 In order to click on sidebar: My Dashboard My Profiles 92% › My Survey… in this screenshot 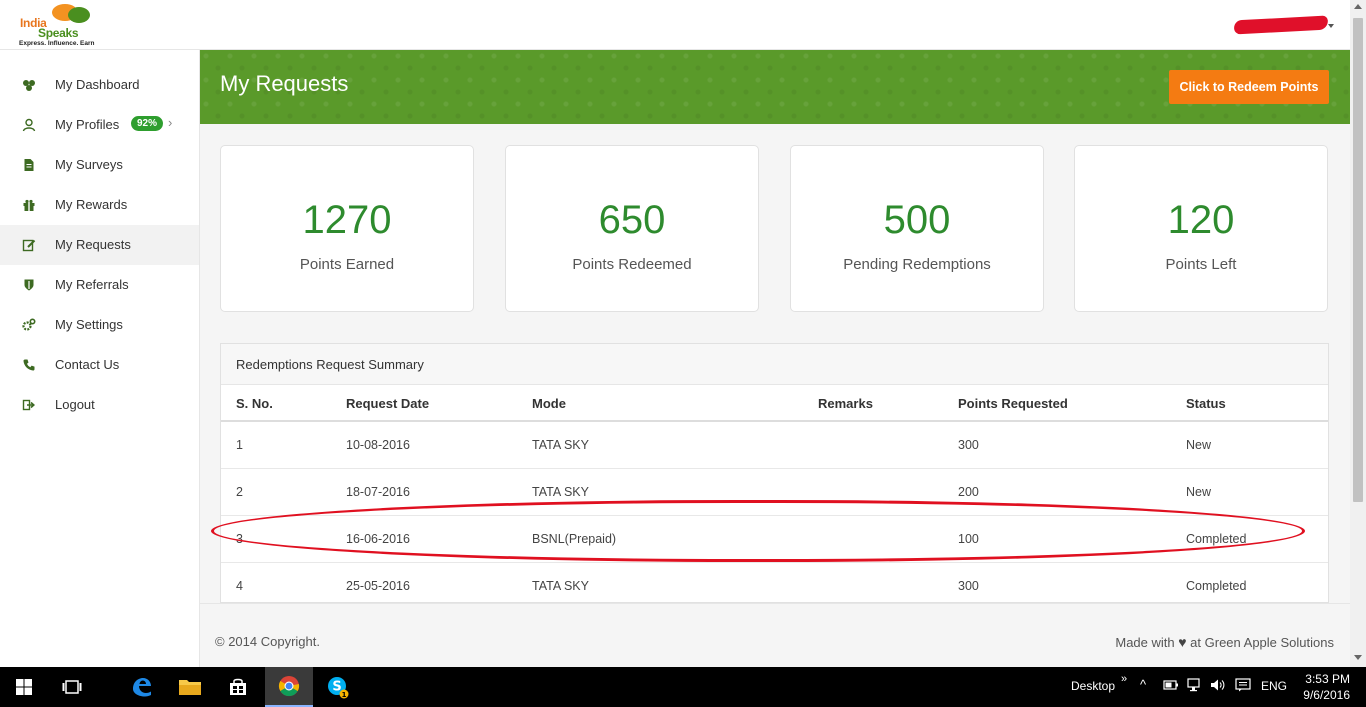, I will do `click(100, 358)`.